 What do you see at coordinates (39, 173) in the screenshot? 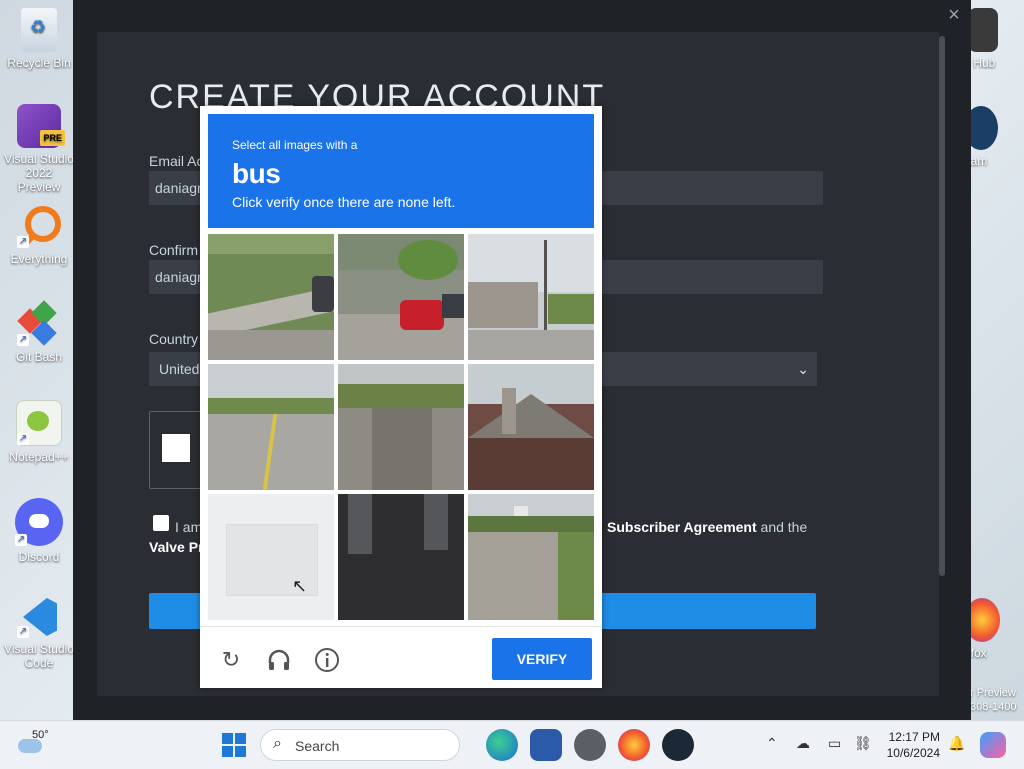
I see `desktop-icon-label: Visual Studio 2022 Preview` at bounding box center [39, 173].